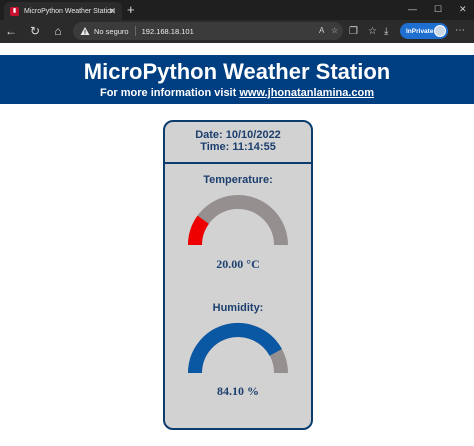 Image resolution: width=474 pixels, height=446 pixels. What do you see at coordinates (35, 31) in the screenshot?
I see `refresh-icon: ↻` at bounding box center [35, 31].